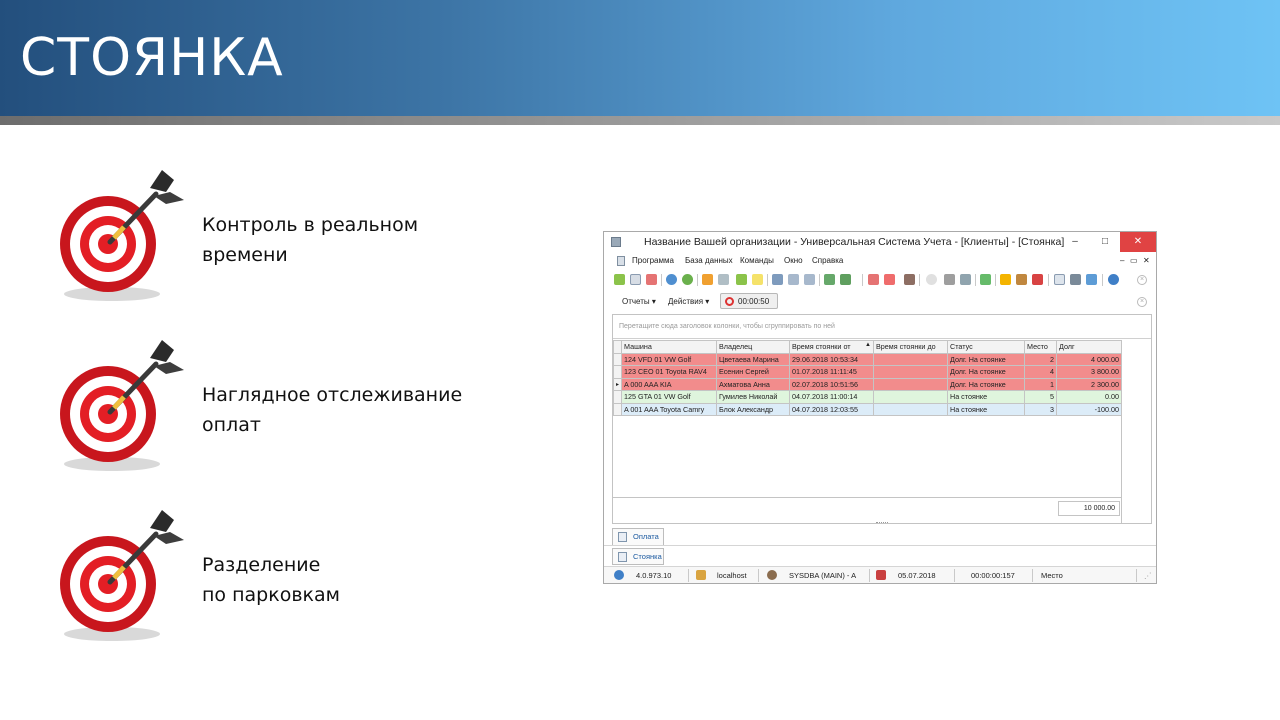 The image size is (1280, 720). Describe the element at coordinates (1075, 242) in the screenshot. I see `minimize-button: –` at that location.